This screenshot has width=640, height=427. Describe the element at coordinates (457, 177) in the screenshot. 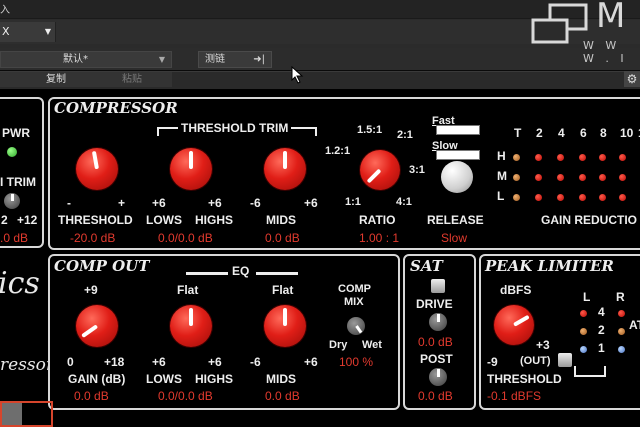

I see `release-button` at that location.